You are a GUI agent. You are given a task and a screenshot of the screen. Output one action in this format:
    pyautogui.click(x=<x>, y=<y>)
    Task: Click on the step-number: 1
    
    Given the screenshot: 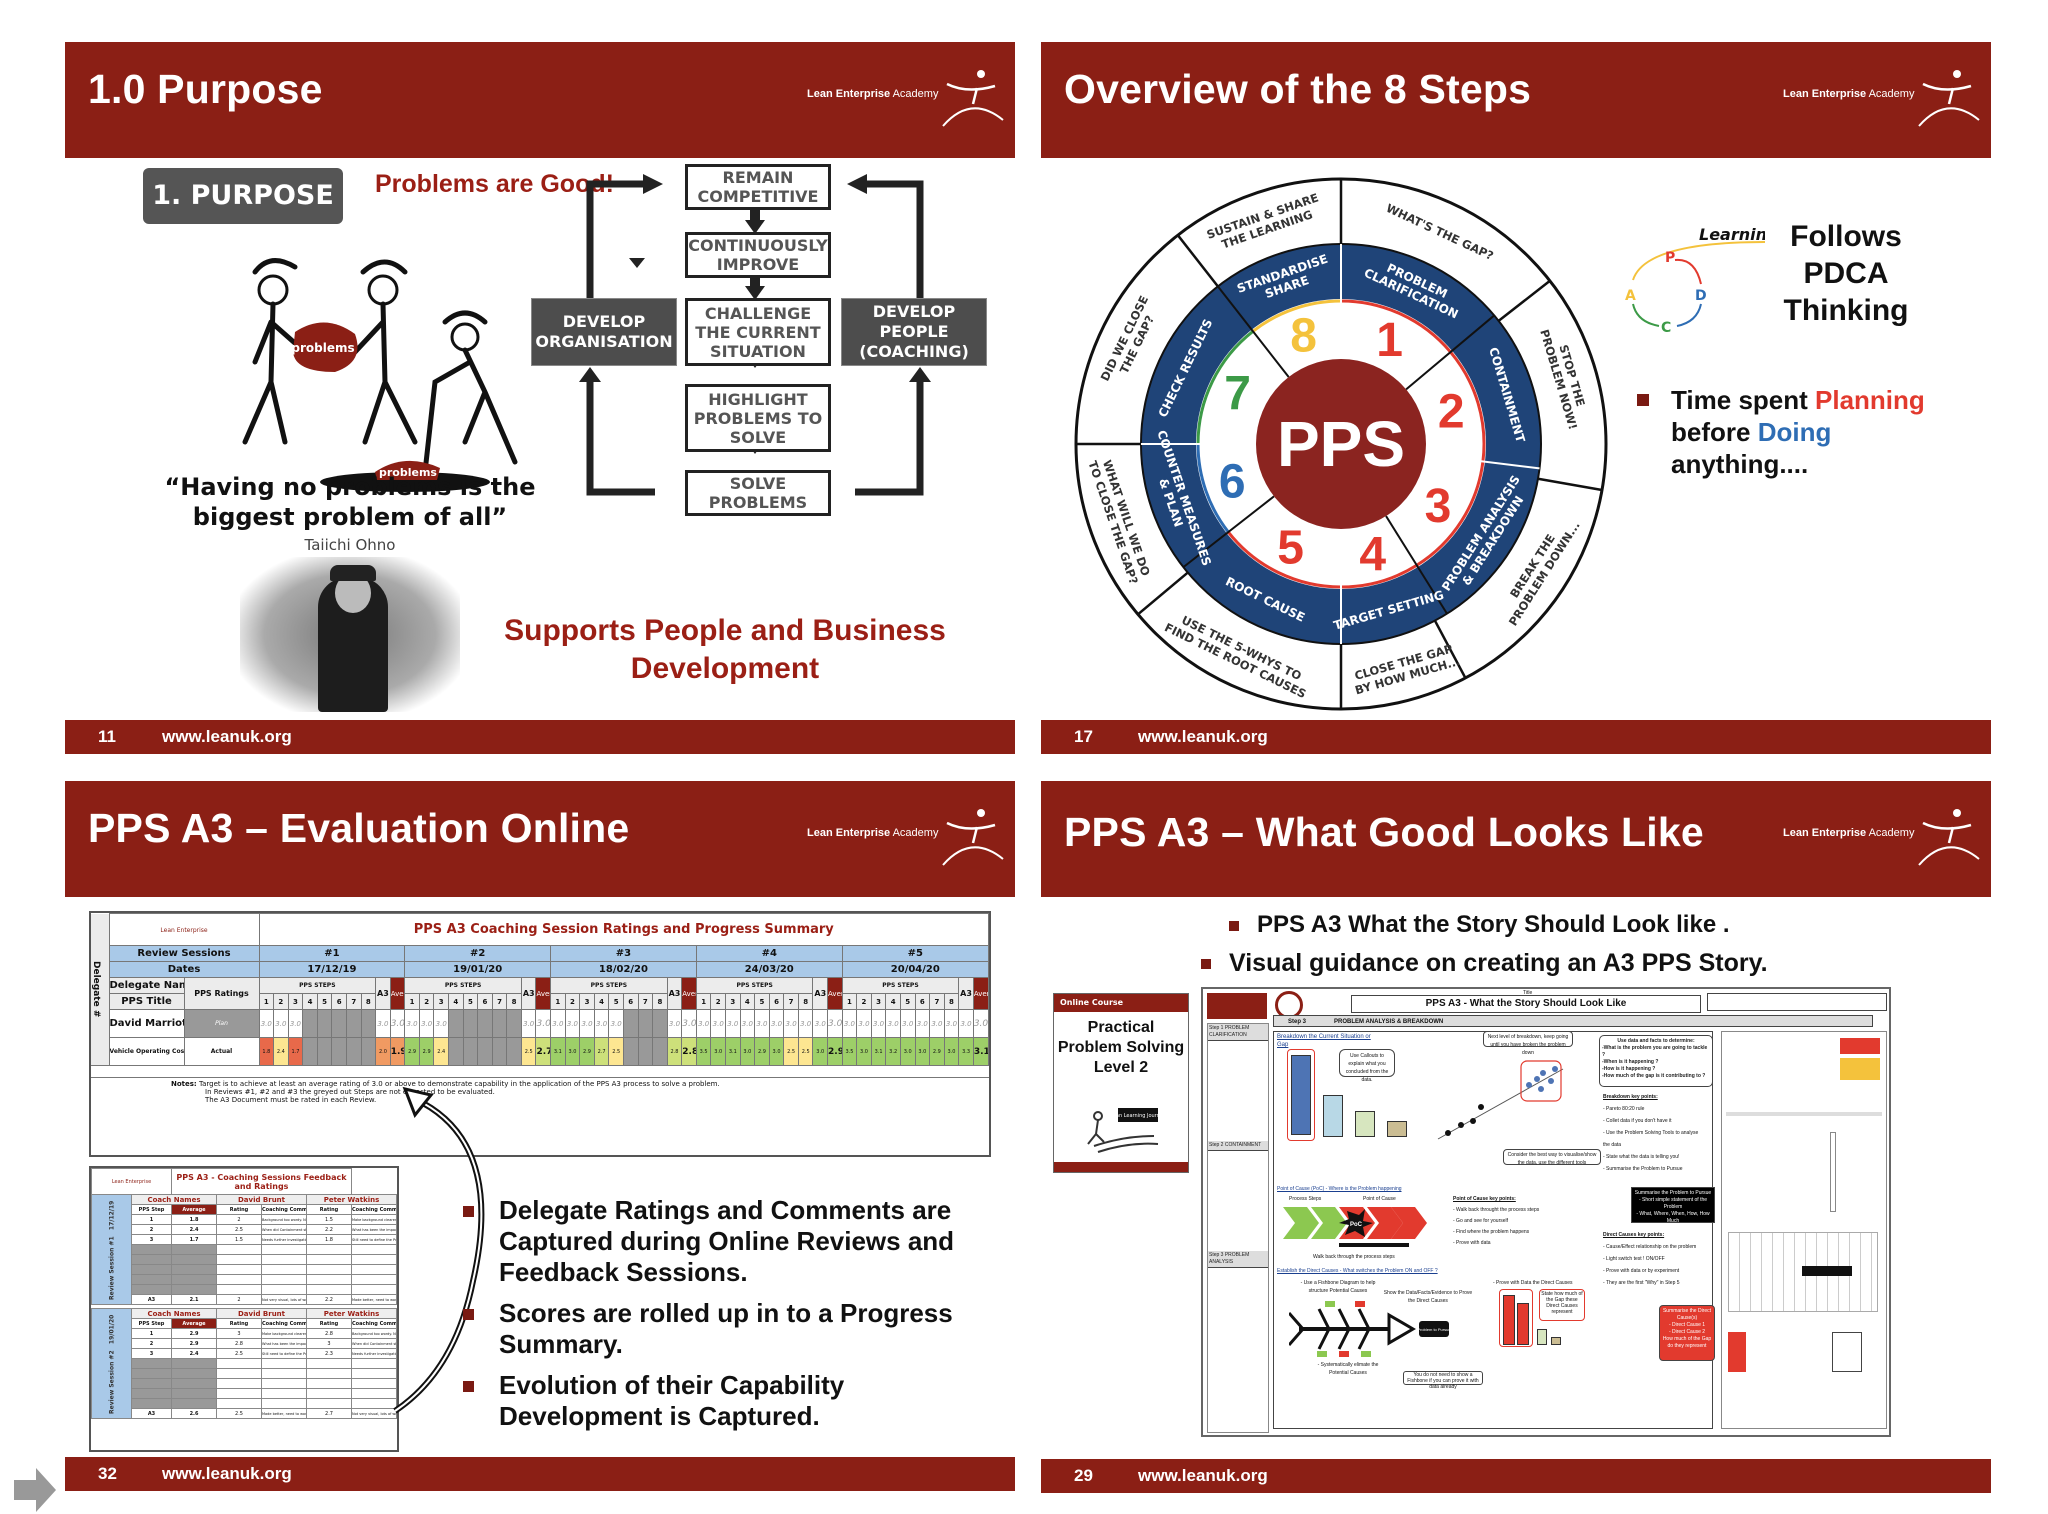 What is the action you would take?
    pyautogui.click(x=703, y=1001)
    